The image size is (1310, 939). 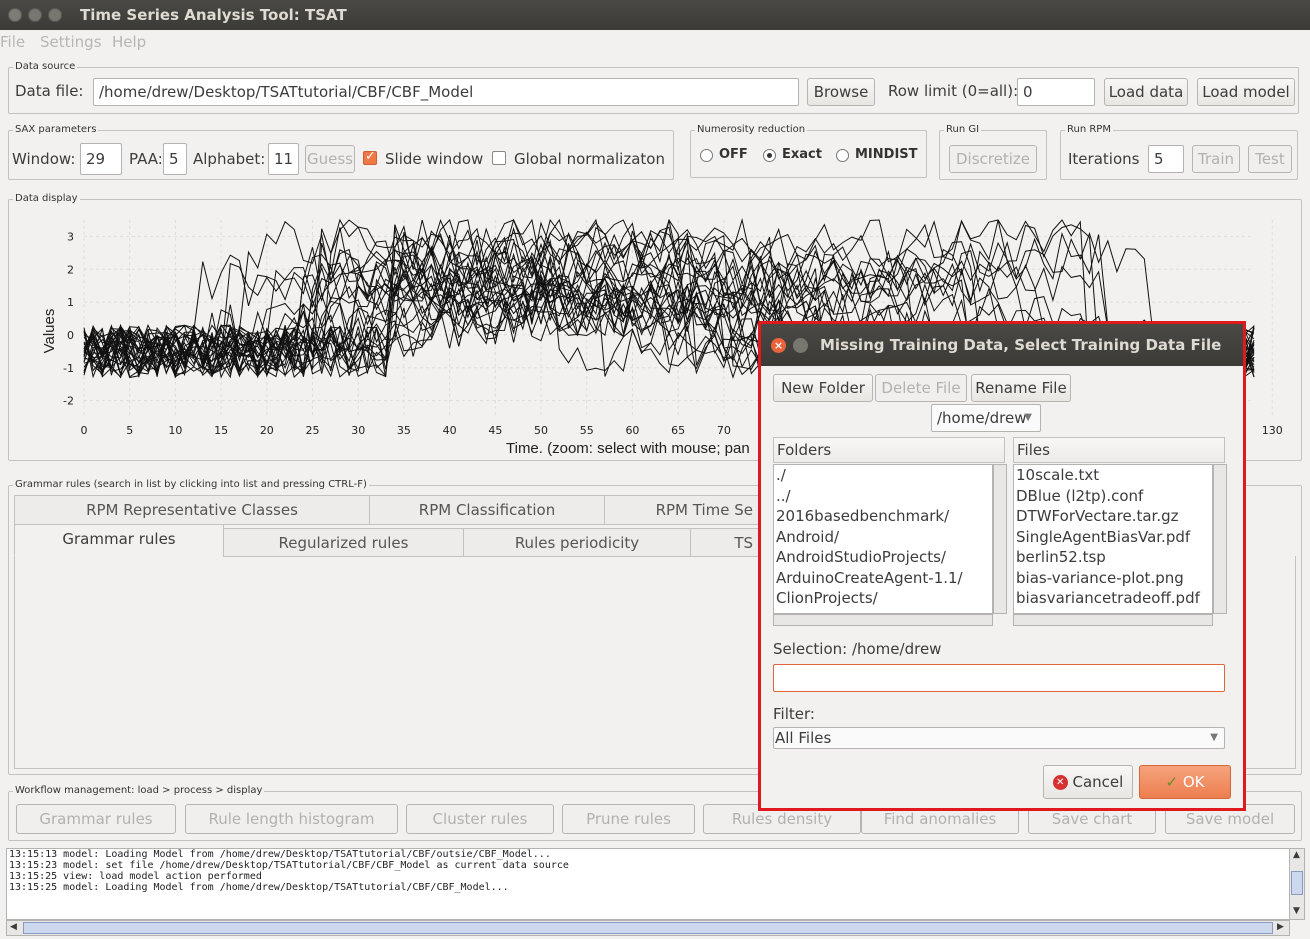 I want to click on x-tick-label: 40, so click(x=450, y=430).